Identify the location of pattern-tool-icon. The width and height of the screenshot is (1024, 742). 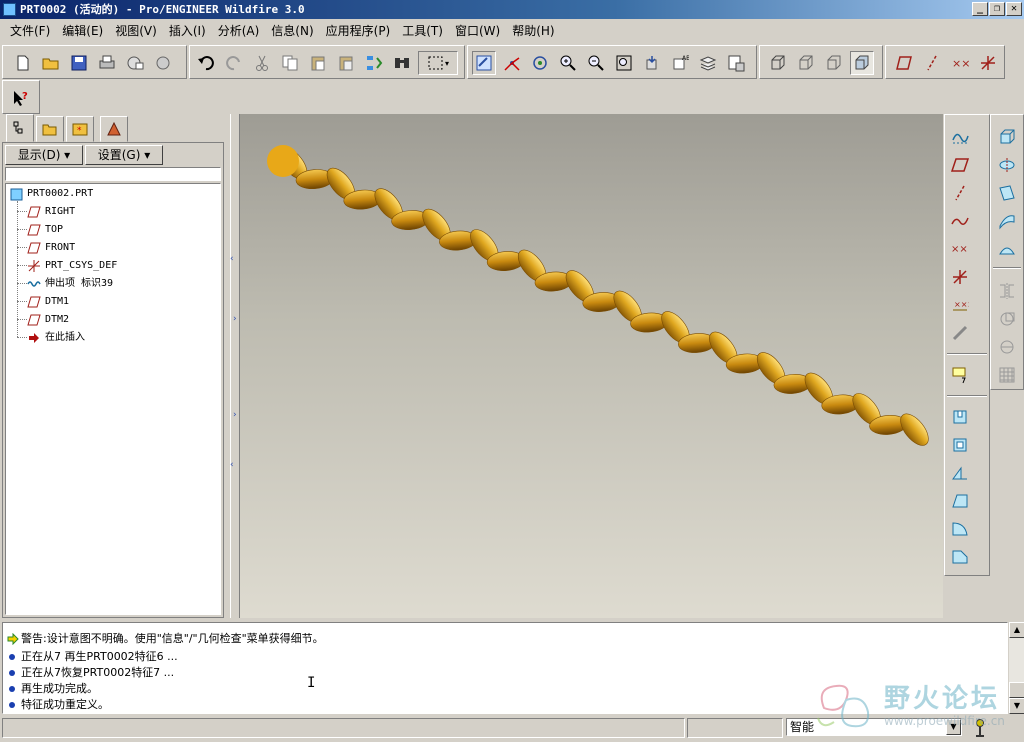
(1007, 375).